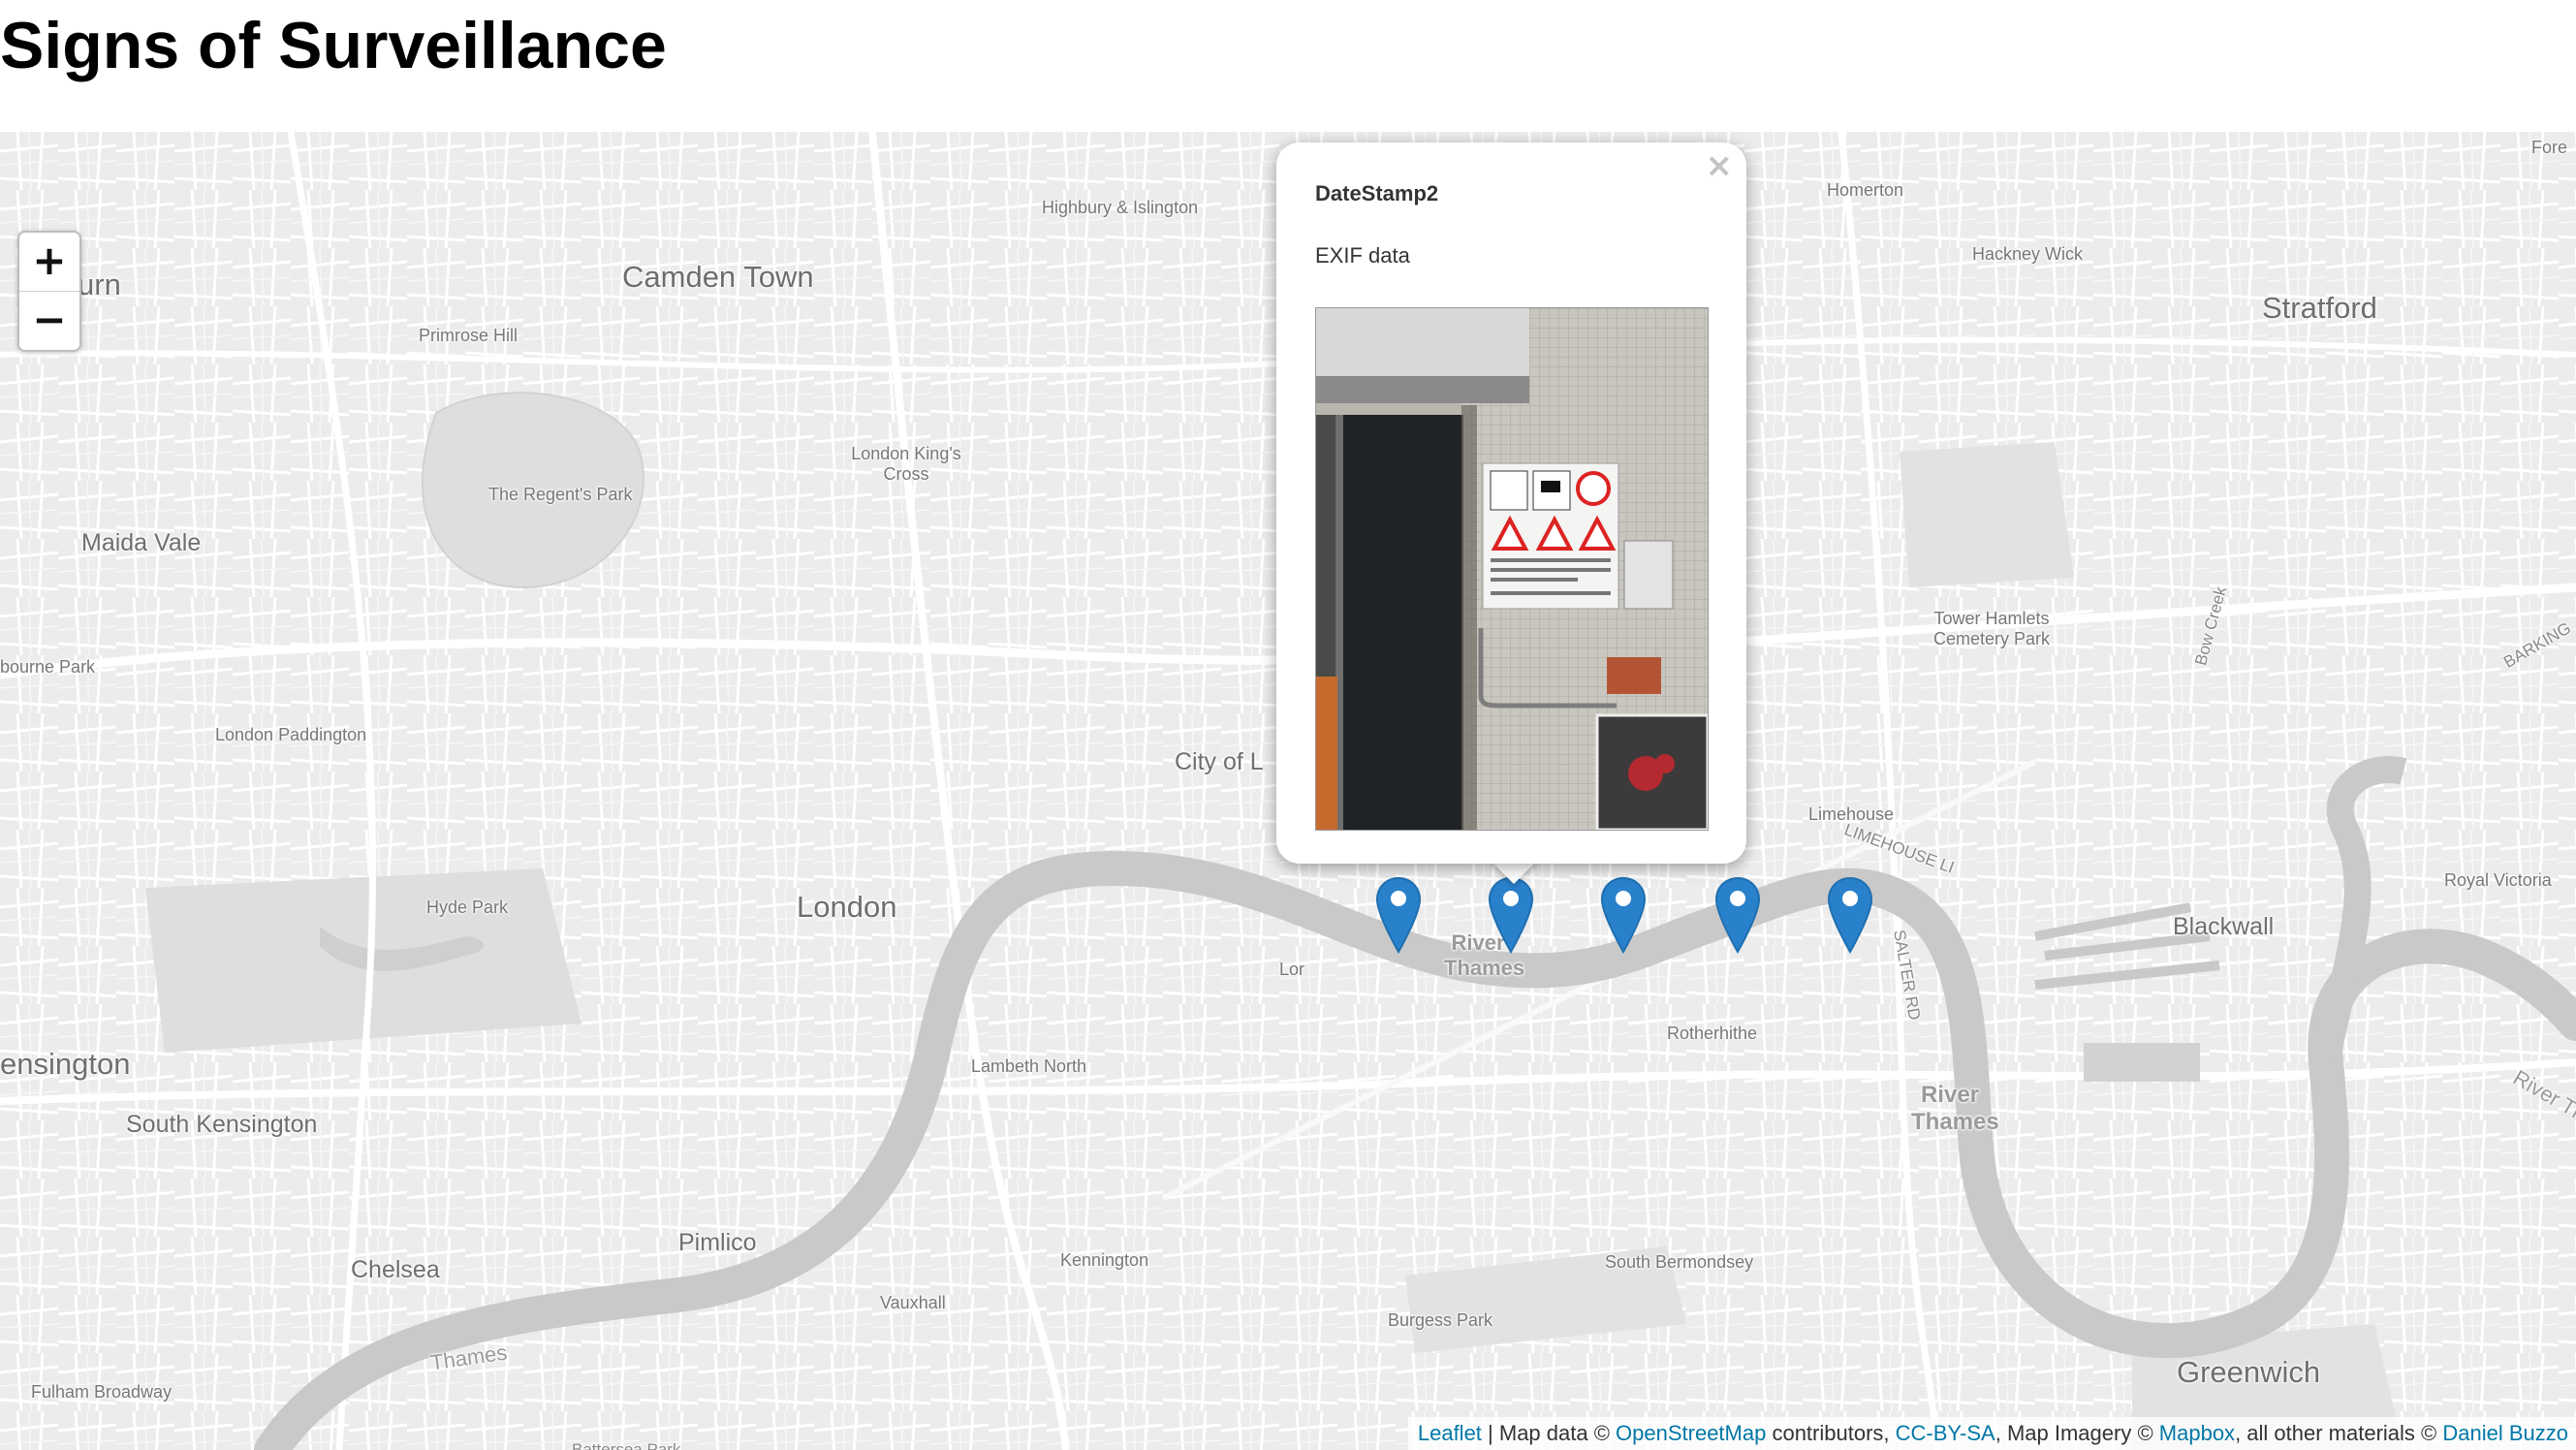  I want to click on place-battersea-park: Battersea Park, so click(626, 1445).